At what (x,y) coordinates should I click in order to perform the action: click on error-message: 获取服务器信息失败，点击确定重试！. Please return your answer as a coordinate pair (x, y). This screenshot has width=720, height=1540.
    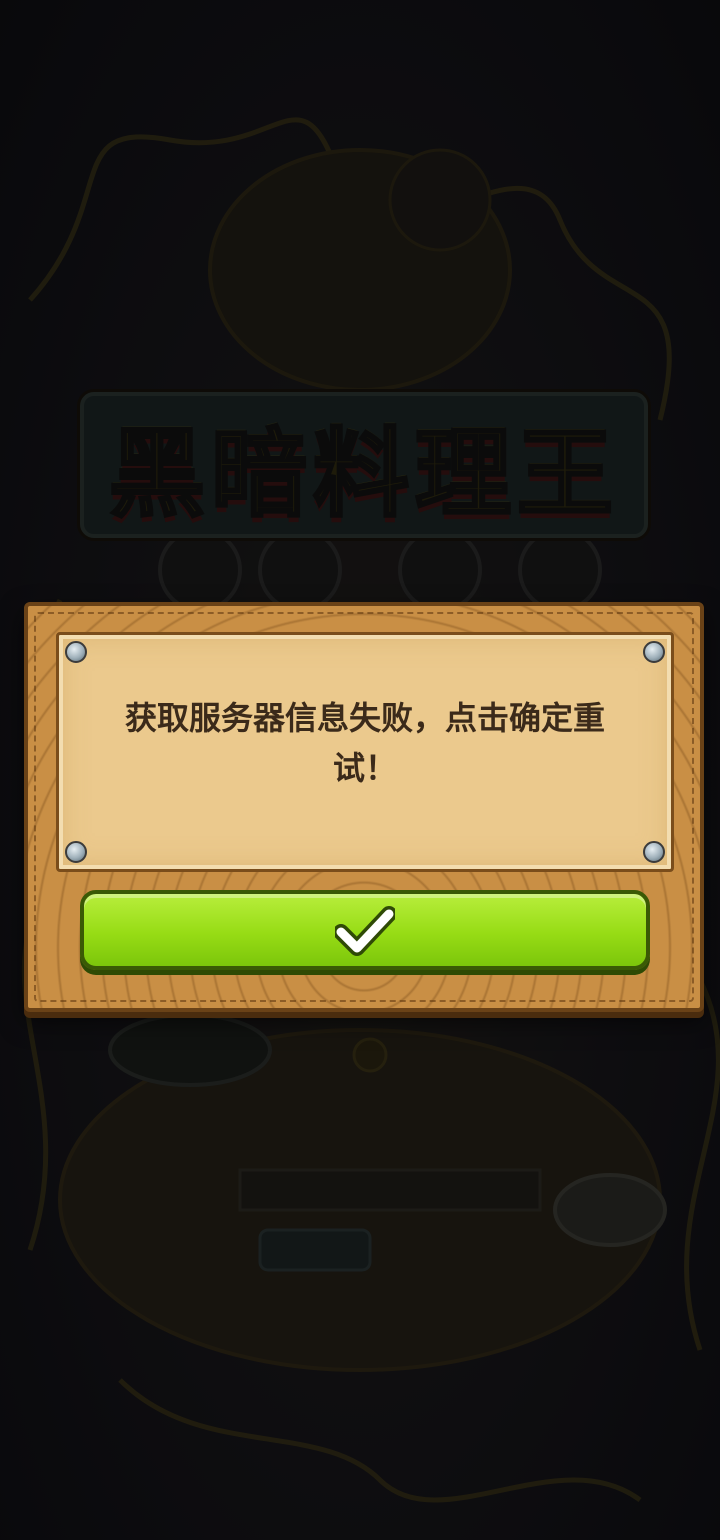
    Looking at the image, I should click on (364, 743).